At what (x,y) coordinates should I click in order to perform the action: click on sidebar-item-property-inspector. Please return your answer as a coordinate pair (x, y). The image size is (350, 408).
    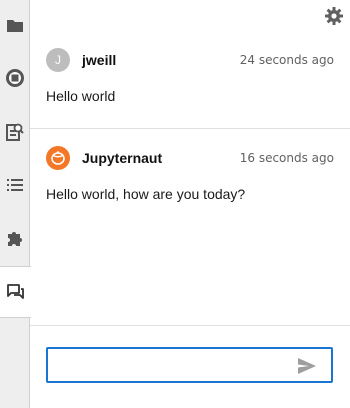
    Looking at the image, I should click on (15, 132).